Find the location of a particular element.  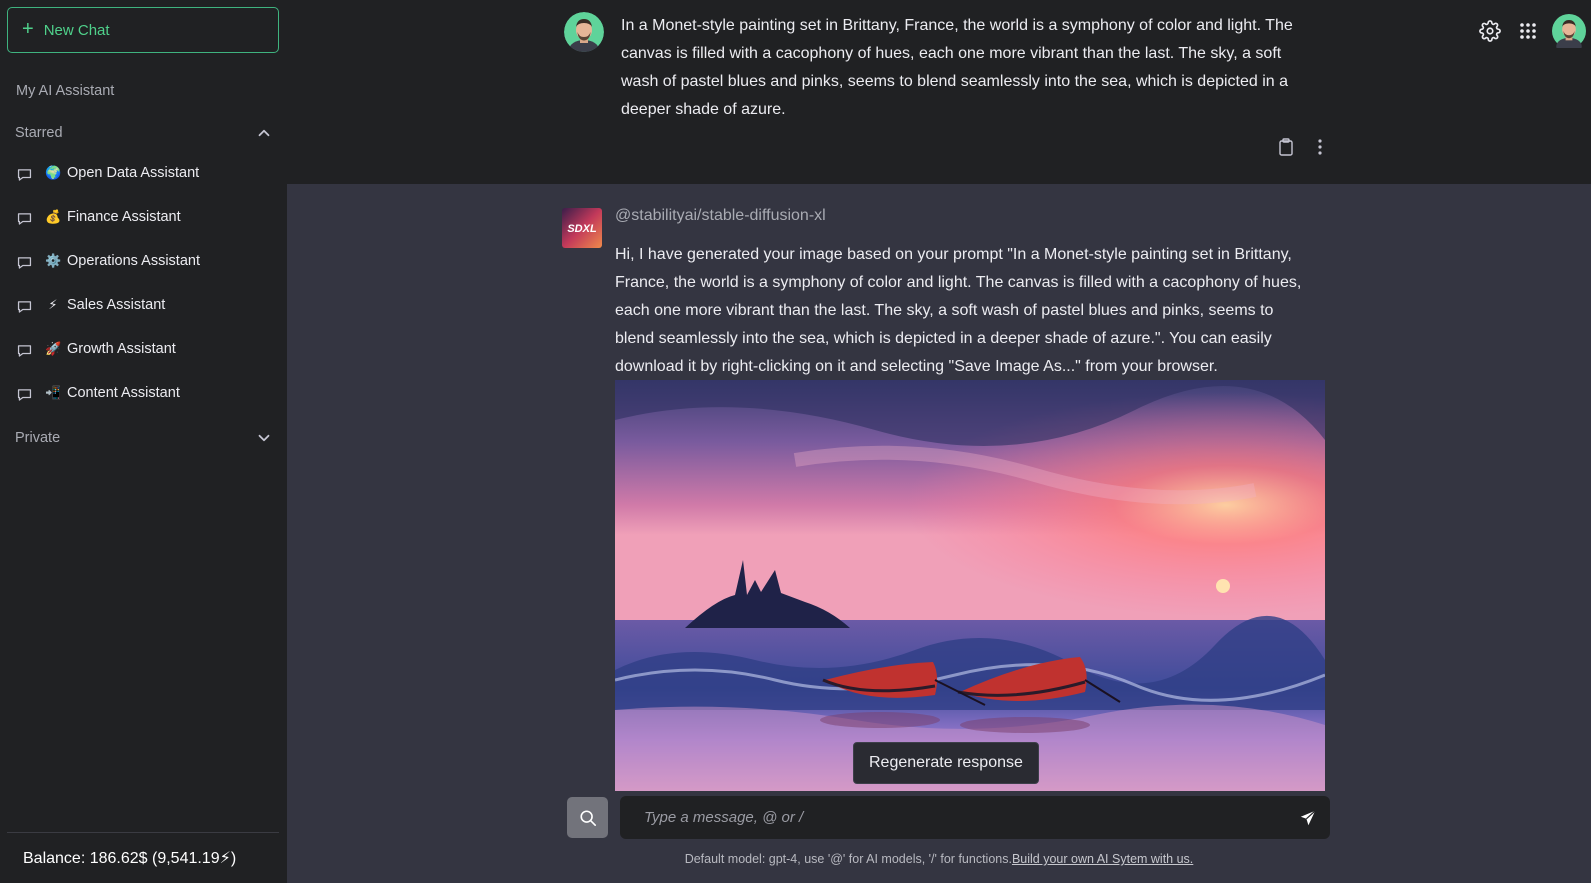

starred-label: Starred is located at coordinates (39, 133).